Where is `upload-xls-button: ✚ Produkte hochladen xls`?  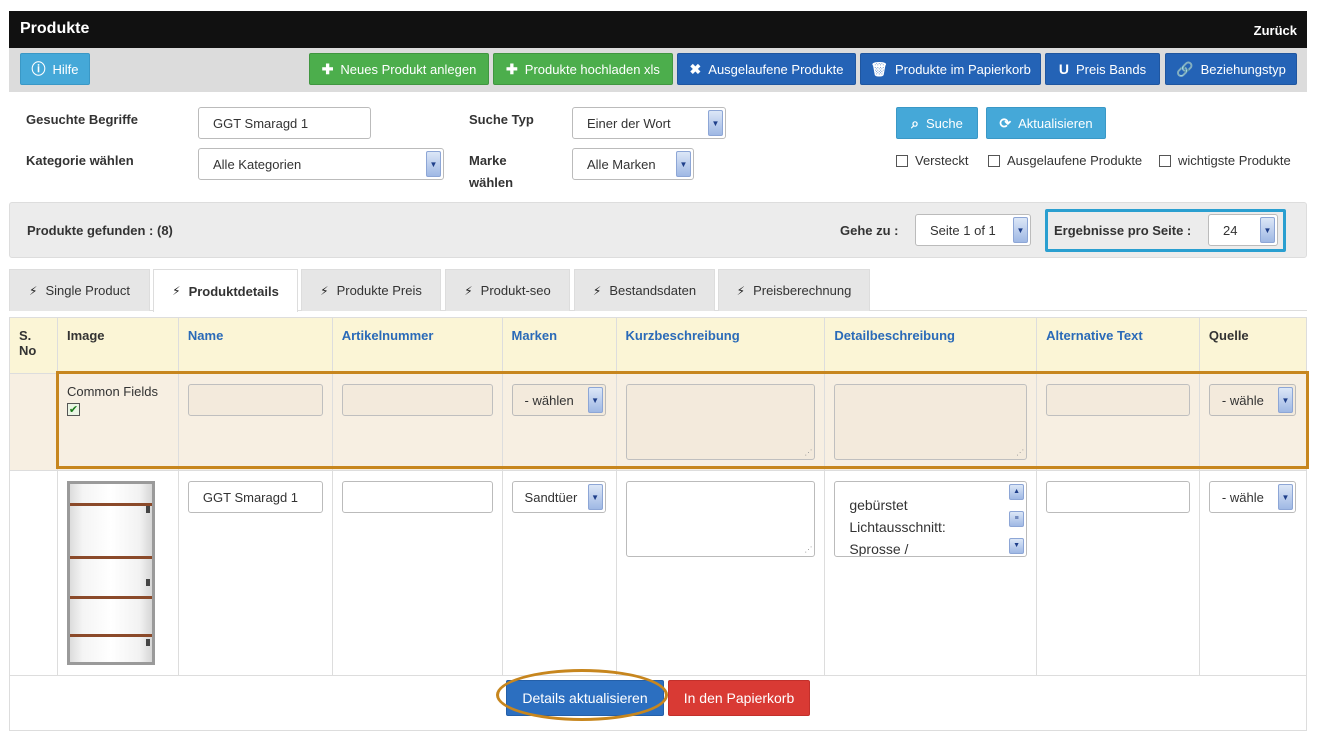 upload-xls-button: ✚ Produkte hochladen xls is located at coordinates (583, 69).